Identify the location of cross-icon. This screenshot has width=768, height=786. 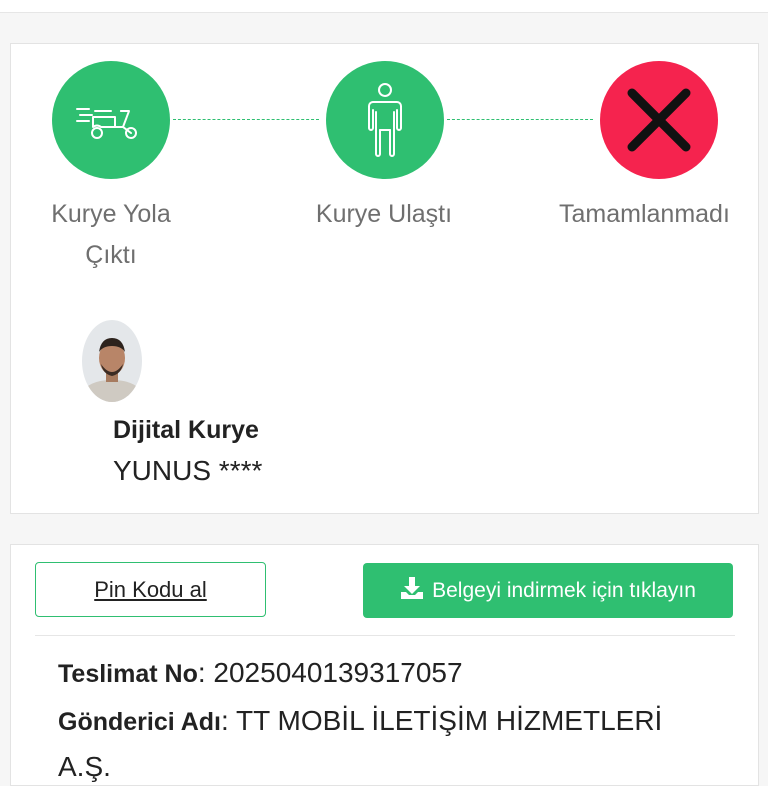
(659, 120).